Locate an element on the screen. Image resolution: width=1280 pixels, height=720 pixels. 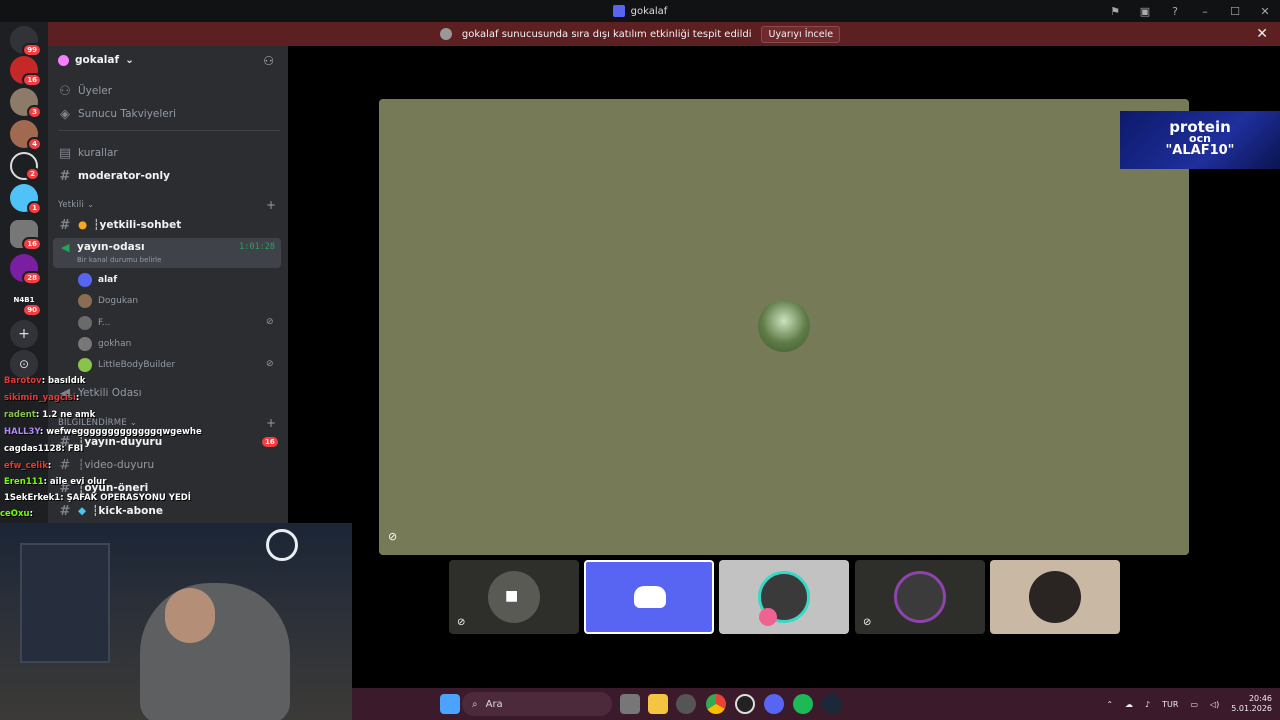
notification-badge: 1 is located at coordinates (34, 208).